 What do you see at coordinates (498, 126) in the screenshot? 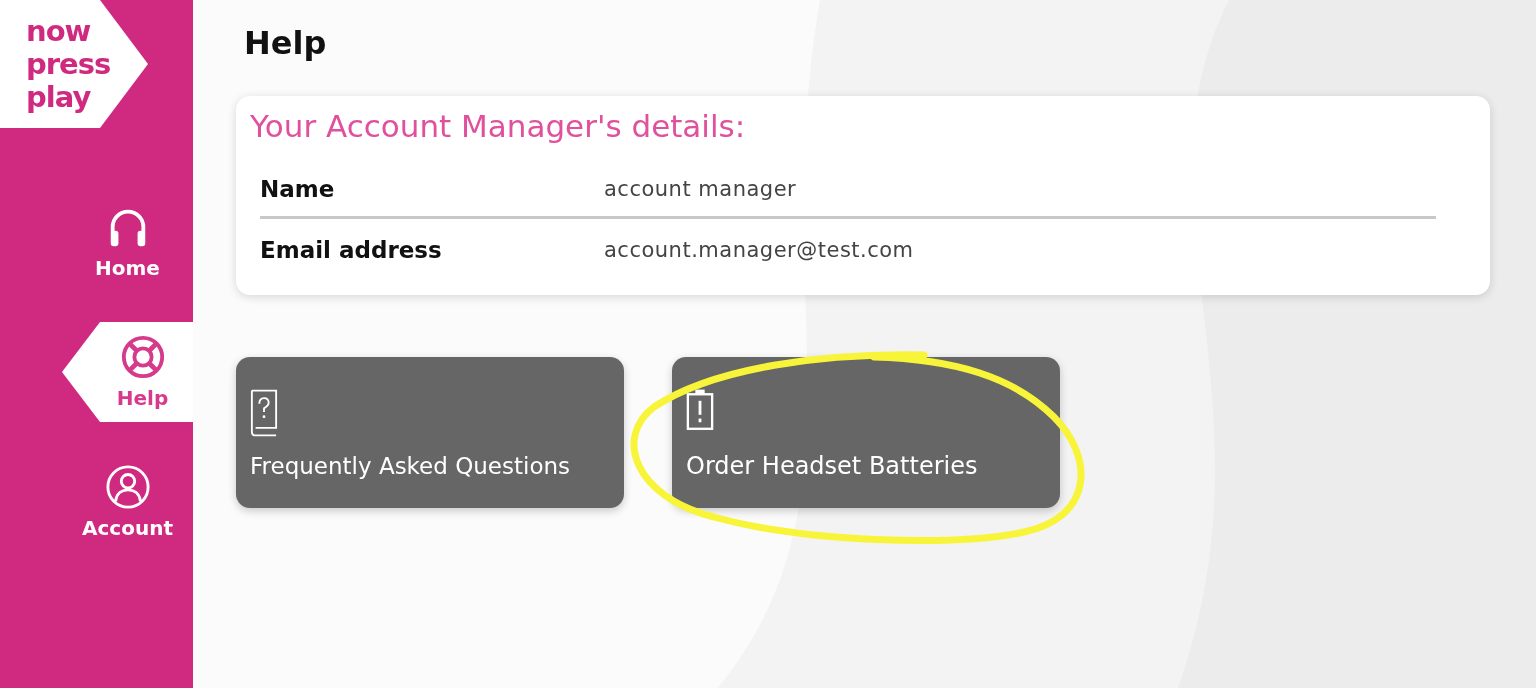
I see `card-heading: Your Account Manager's details:` at bounding box center [498, 126].